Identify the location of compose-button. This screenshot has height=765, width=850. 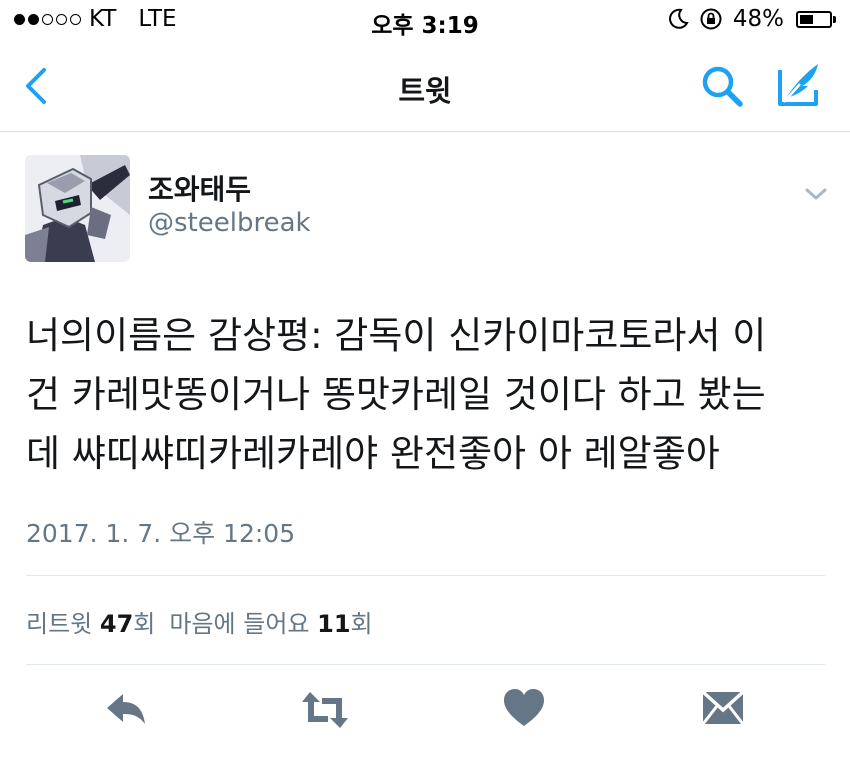
(798, 86).